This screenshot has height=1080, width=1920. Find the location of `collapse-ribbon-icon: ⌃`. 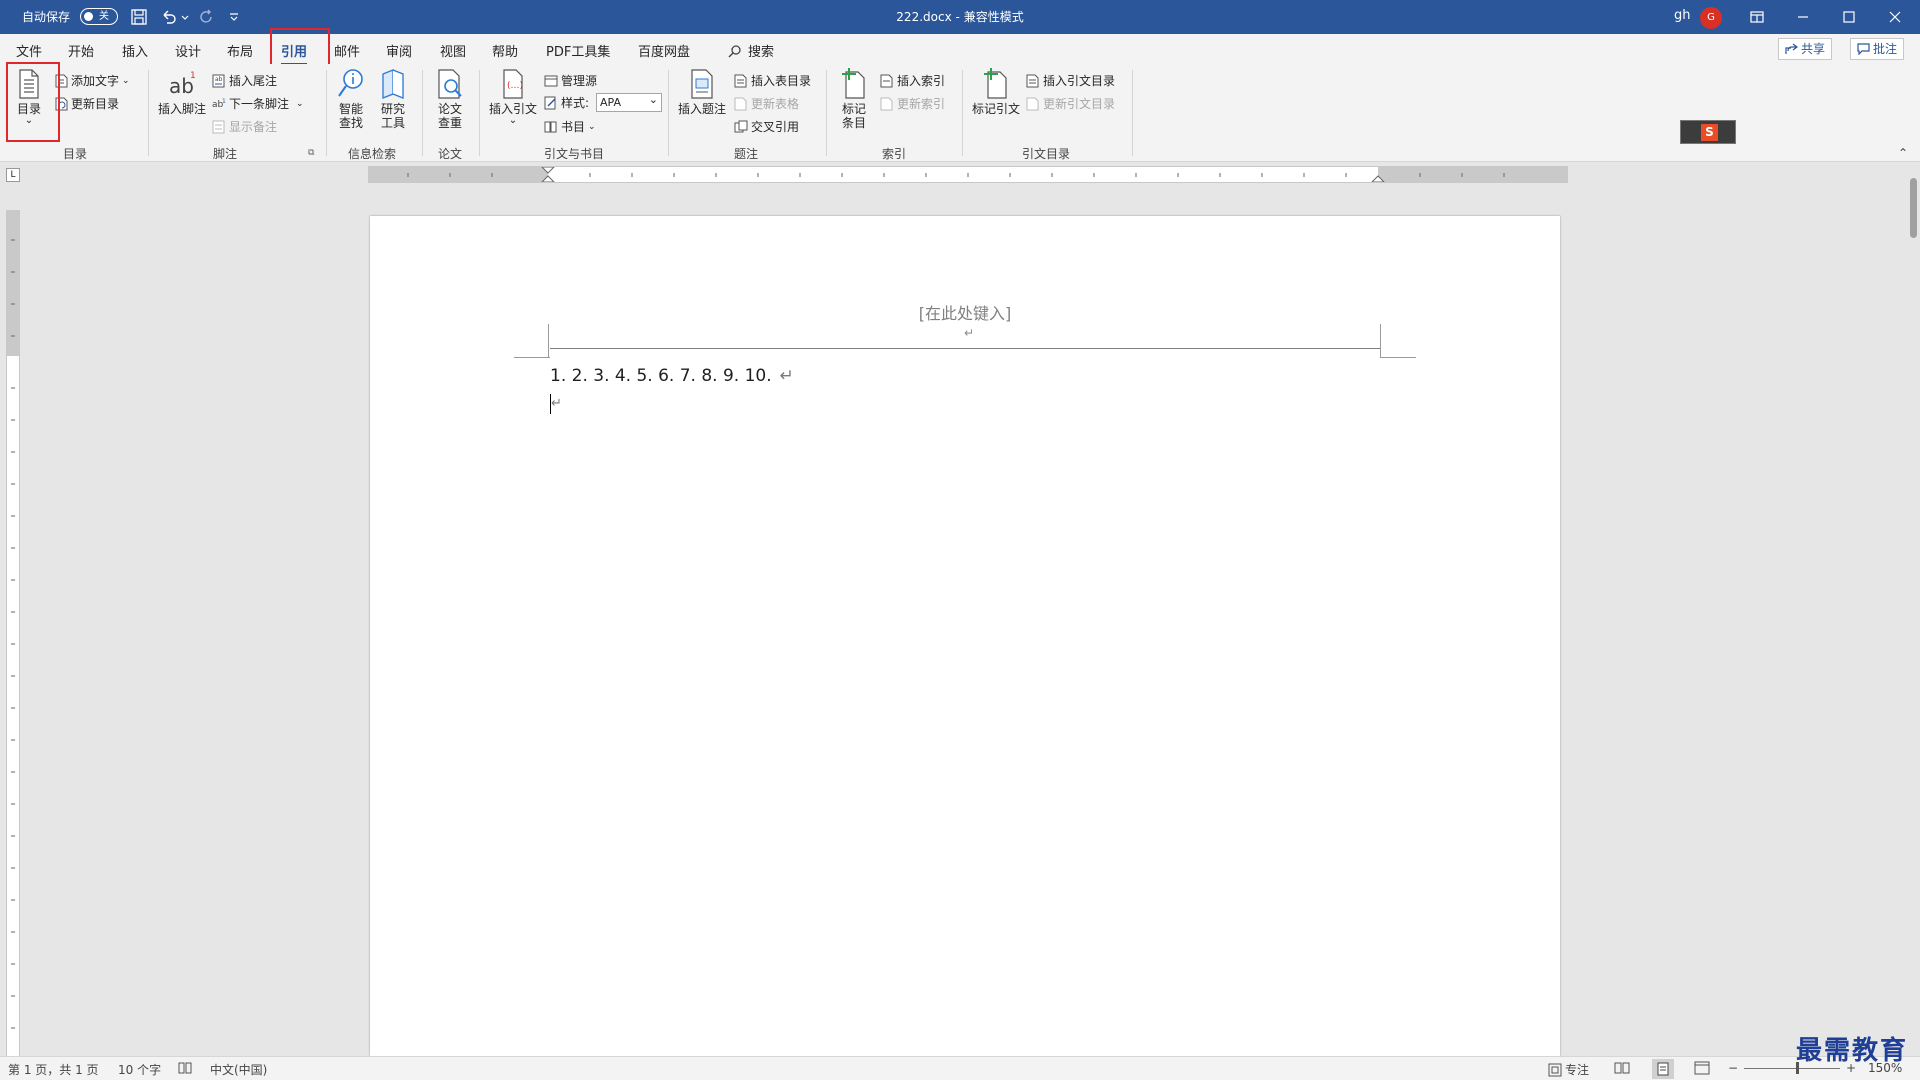

collapse-ribbon-icon: ⌃ is located at coordinates (1903, 153).